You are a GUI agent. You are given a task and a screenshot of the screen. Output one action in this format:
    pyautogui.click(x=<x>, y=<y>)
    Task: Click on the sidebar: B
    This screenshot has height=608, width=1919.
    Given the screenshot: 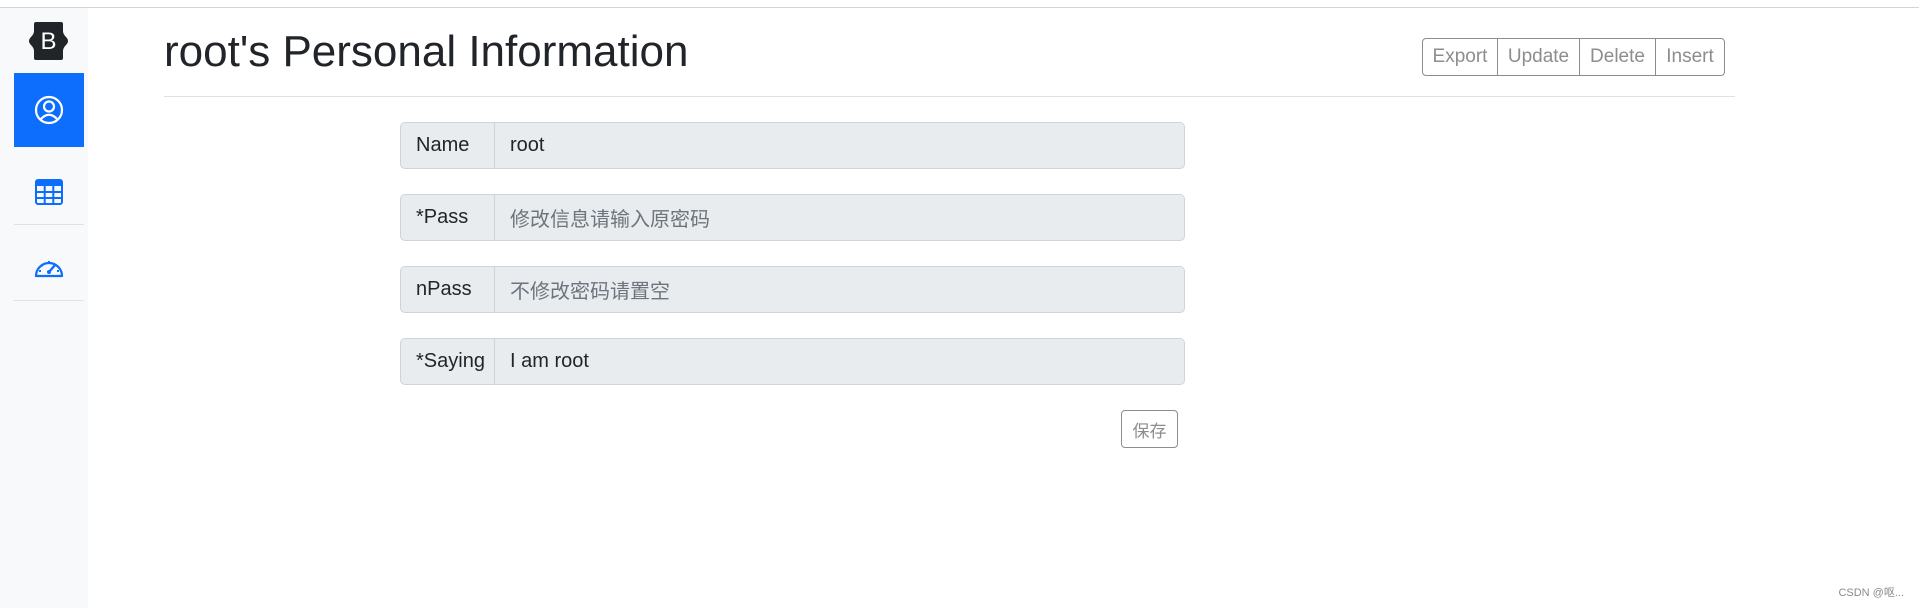 What is the action you would take?
    pyautogui.click(x=44, y=308)
    